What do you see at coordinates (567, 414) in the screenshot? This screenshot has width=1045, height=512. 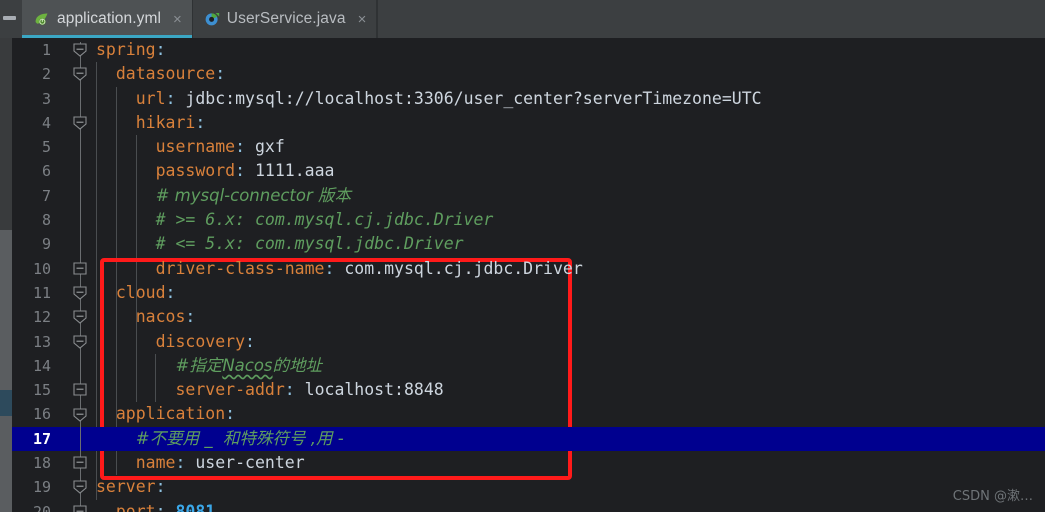 I see `code-line: application:` at bounding box center [567, 414].